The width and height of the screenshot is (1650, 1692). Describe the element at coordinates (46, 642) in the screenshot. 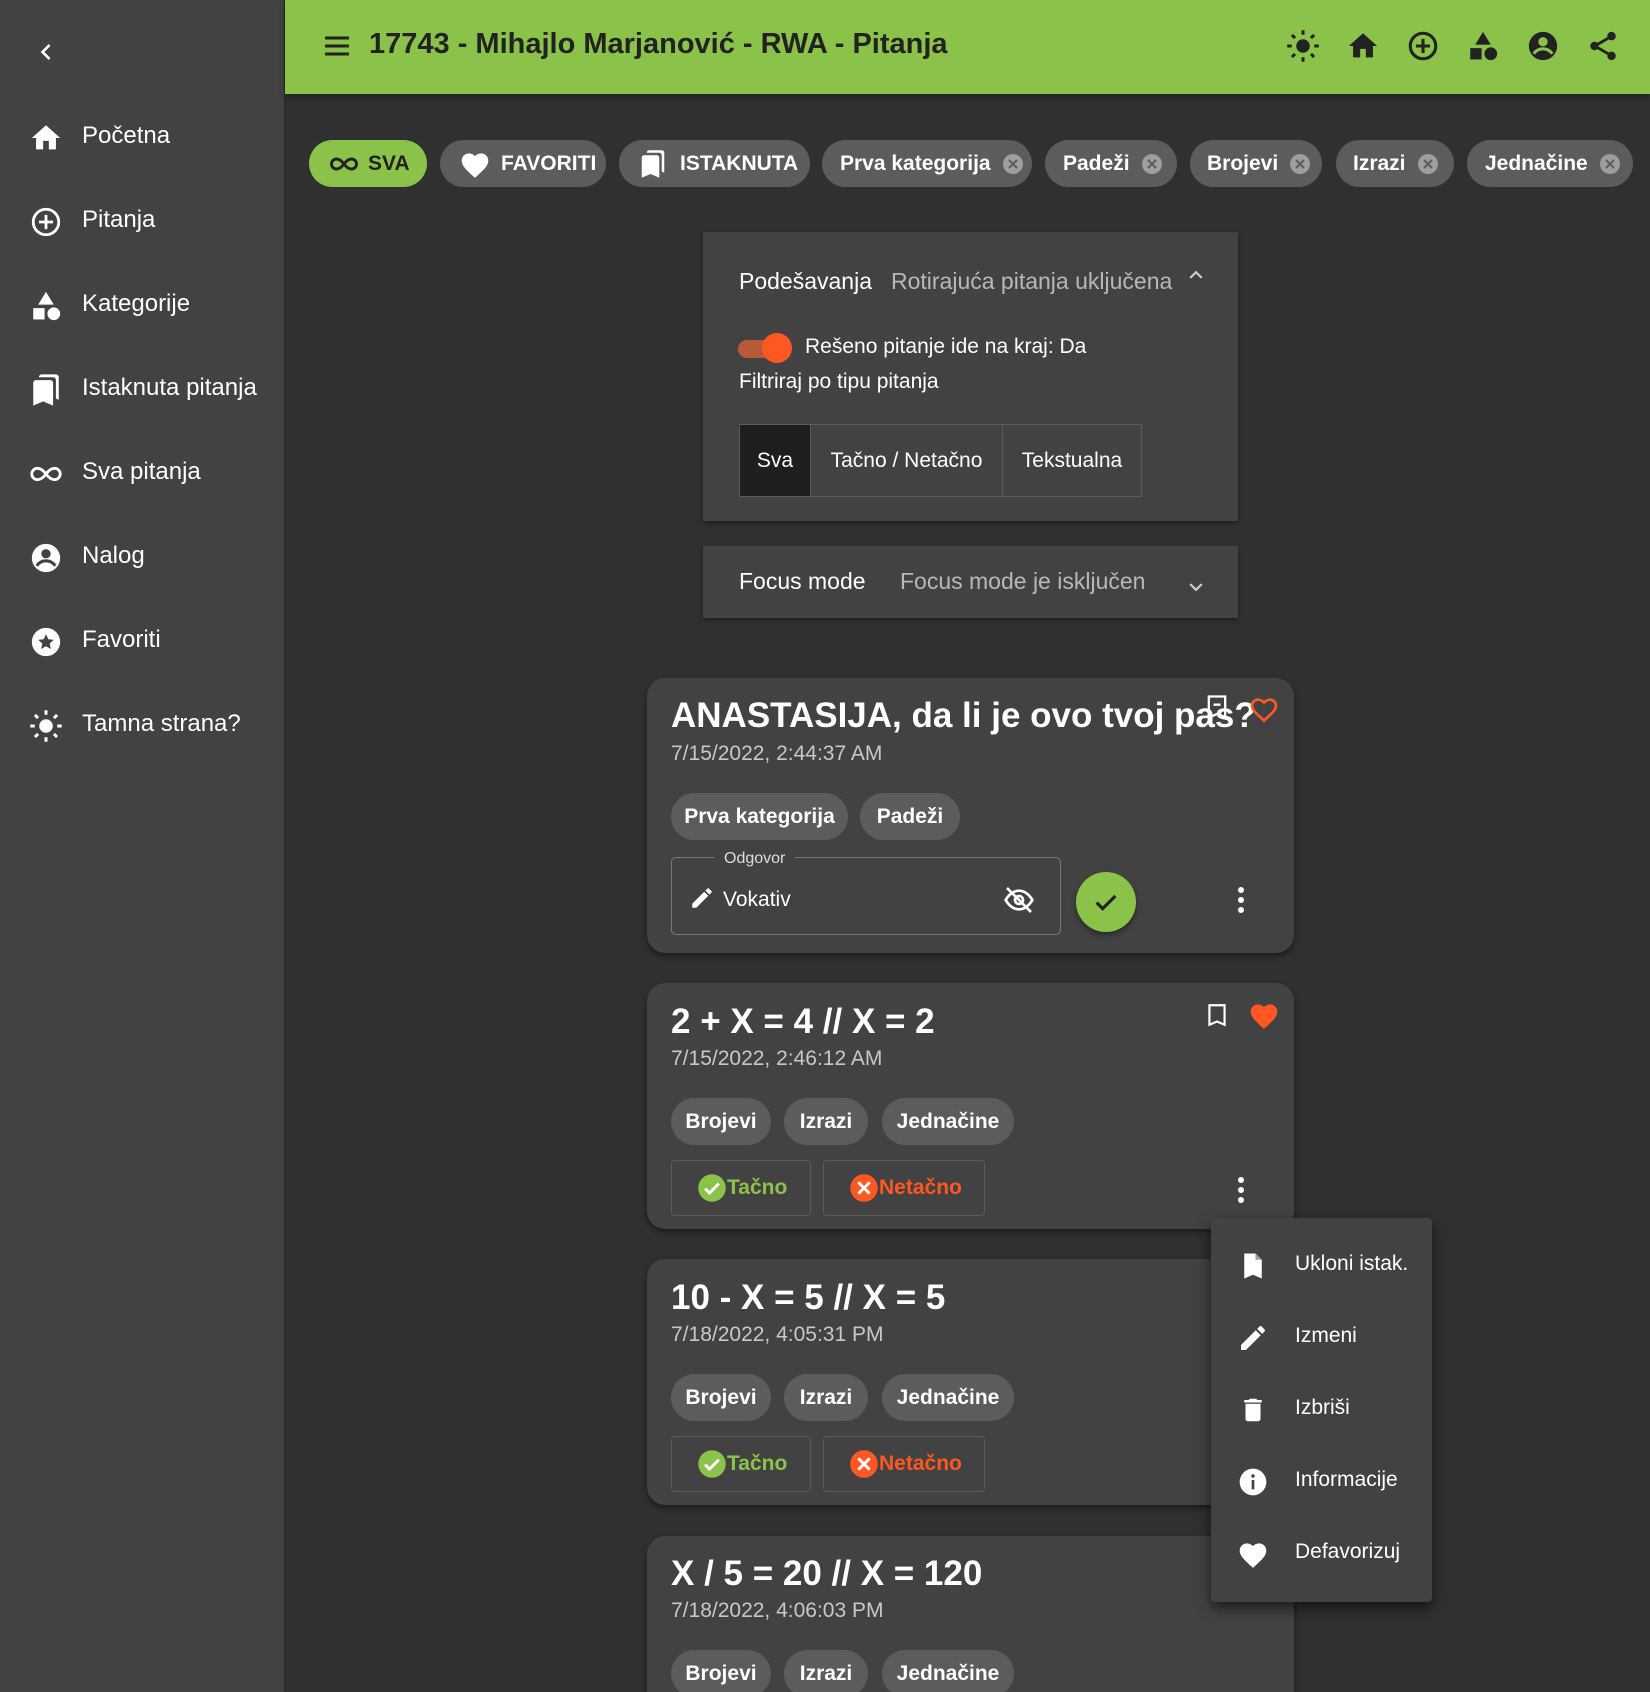

I see `star-circle-icon` at that location.